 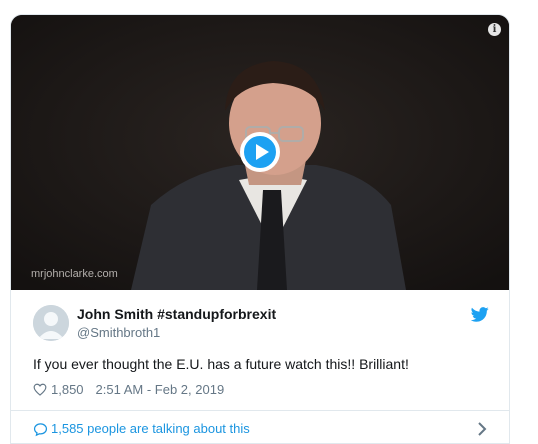 I want to click on like-count: 1,850, so click(x=67, y=389).